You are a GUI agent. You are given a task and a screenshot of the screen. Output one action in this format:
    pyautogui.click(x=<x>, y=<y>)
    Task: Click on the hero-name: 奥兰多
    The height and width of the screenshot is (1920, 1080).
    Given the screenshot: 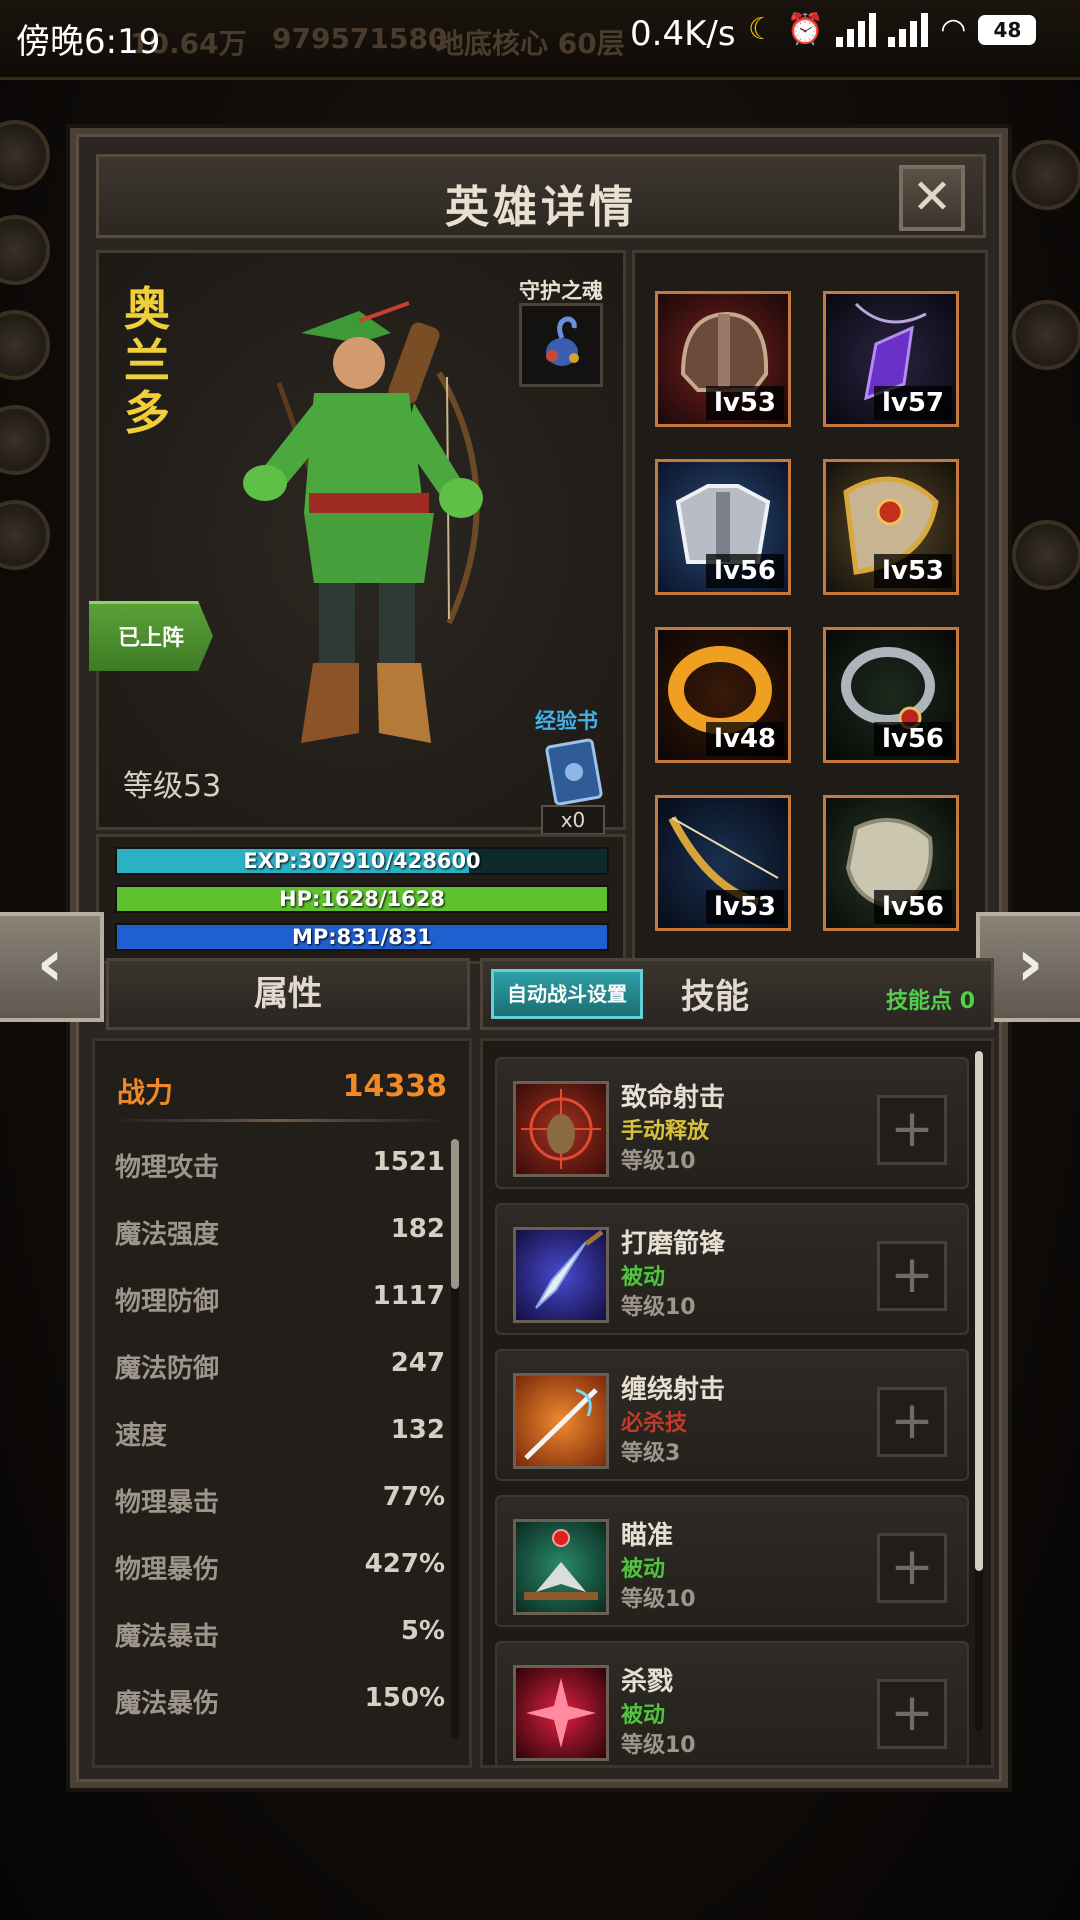 What is the action you would take?
    pyautogui.click(x=147, y=361)
    